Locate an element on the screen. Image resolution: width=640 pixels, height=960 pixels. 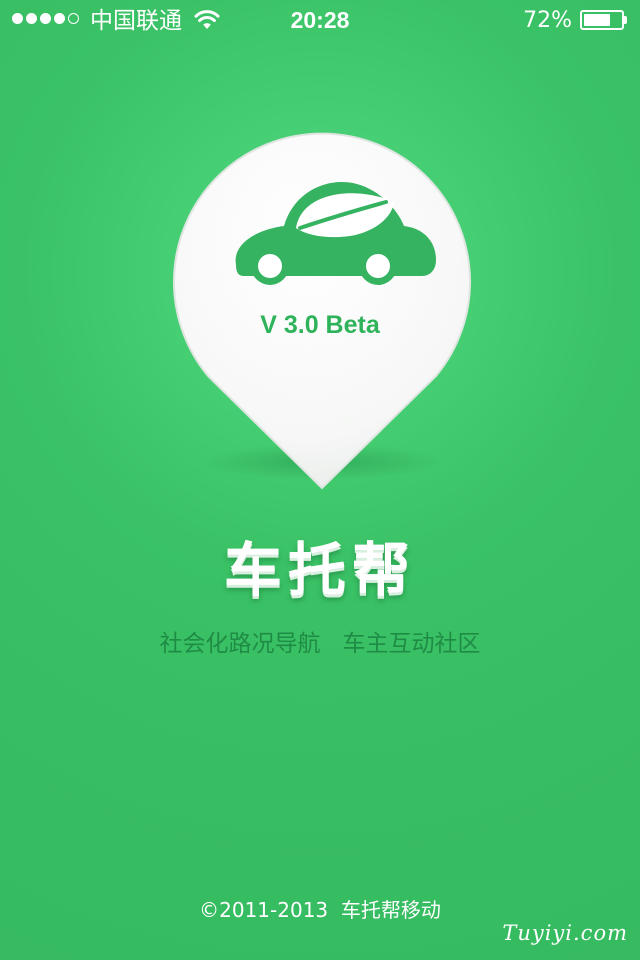
battery-tip is located at coordinates (625, 20).